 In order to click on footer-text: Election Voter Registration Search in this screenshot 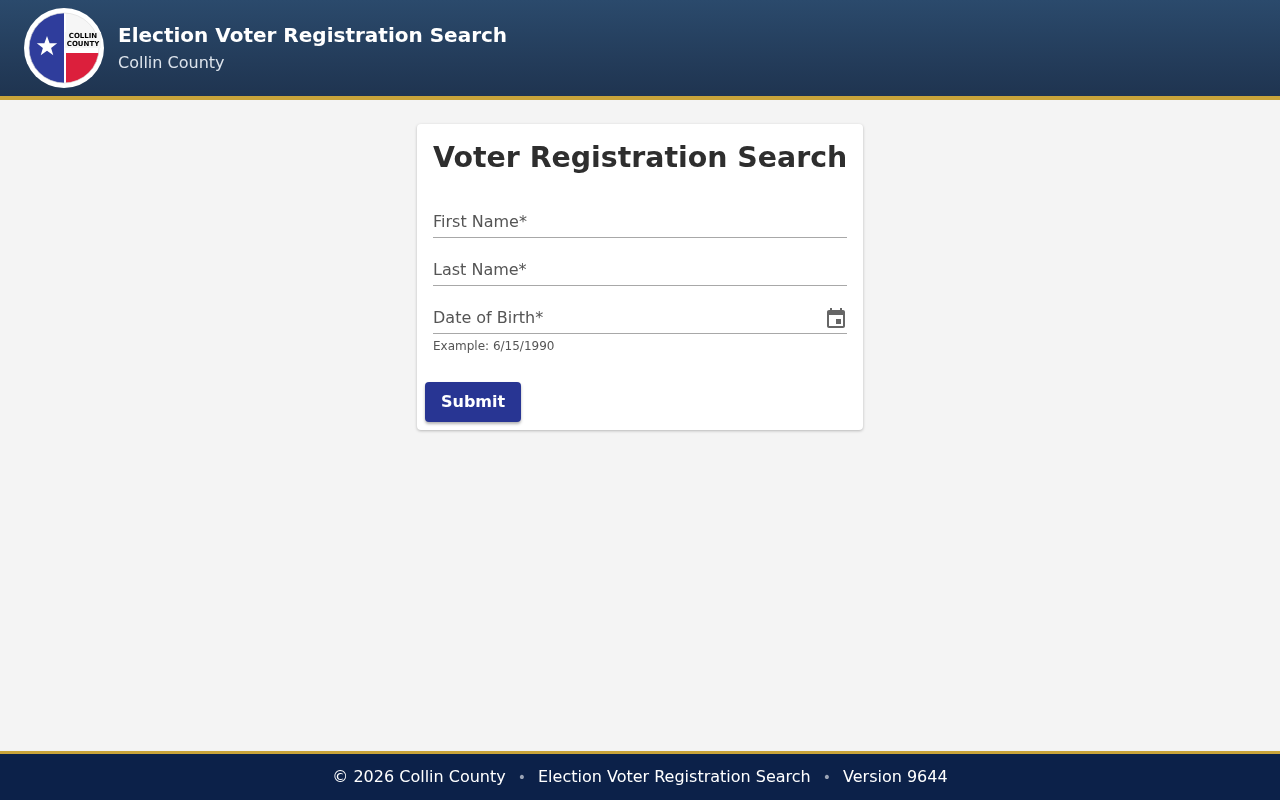, I will do `click(674, 777)`.